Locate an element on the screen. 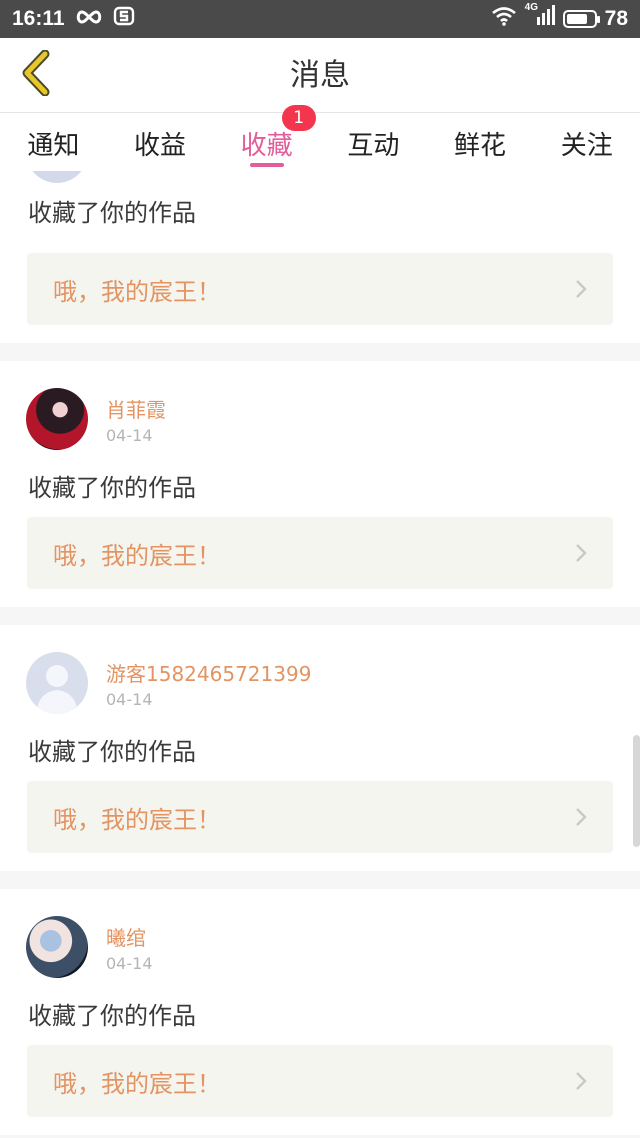 The image size is (640, 1138). tab-label: 通知 is located at coordinates (53, 146).